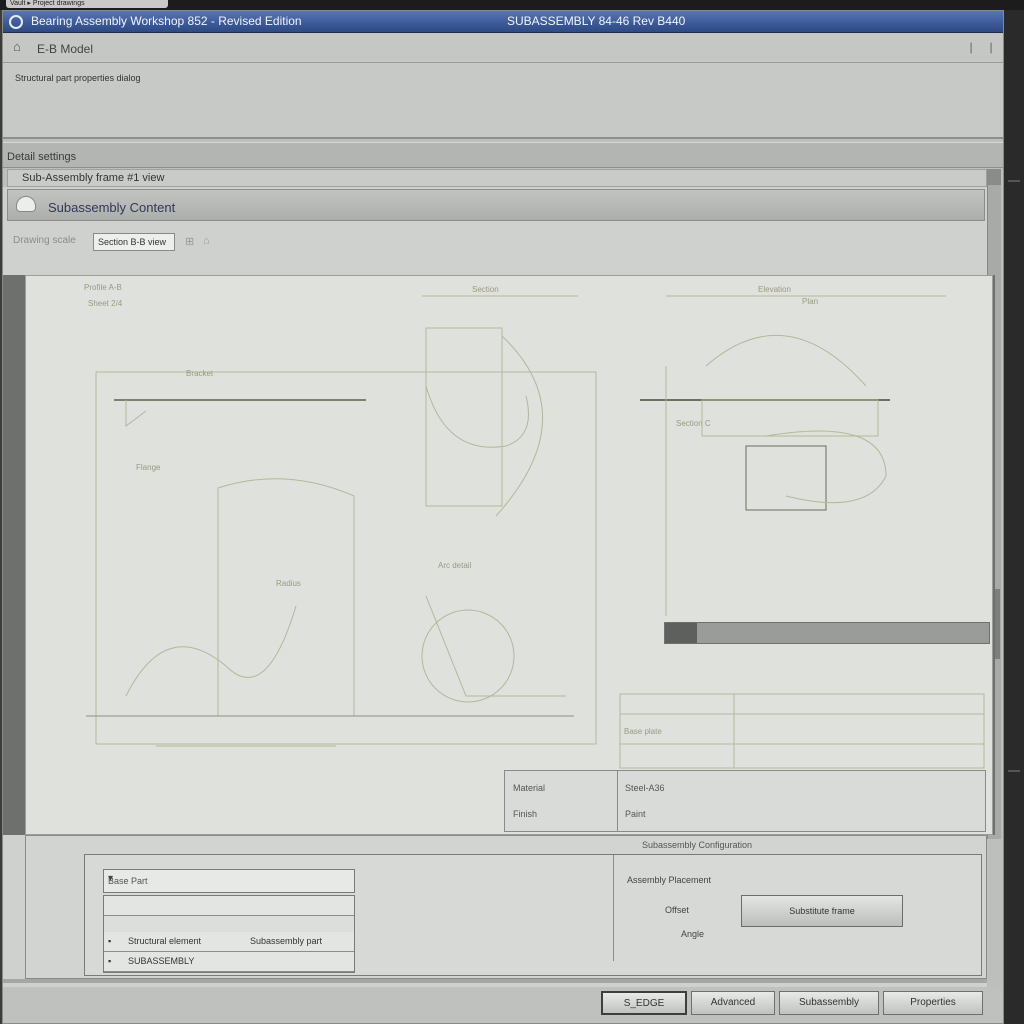 This screenshot has height=1024, width=1024. I want to click on properties-button: Properties, so click(933, 1003).